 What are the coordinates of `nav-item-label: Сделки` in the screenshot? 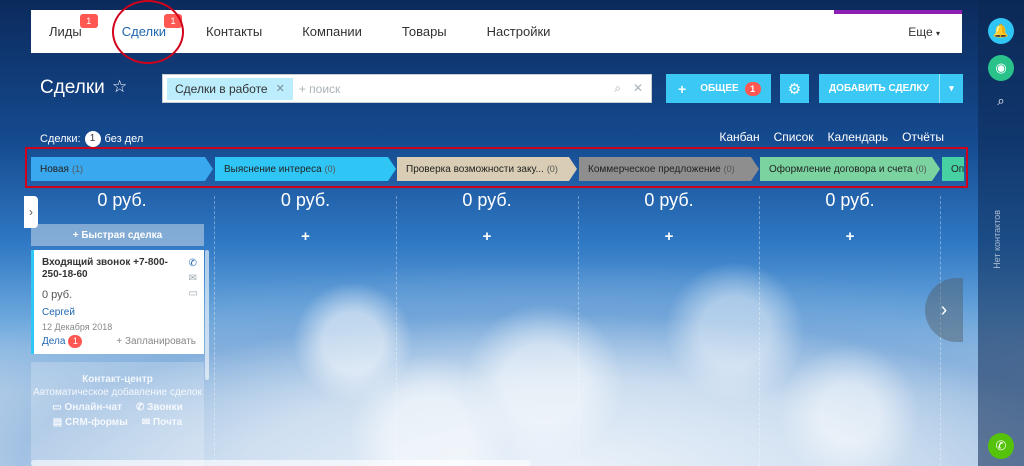 It's located at (144, 31).